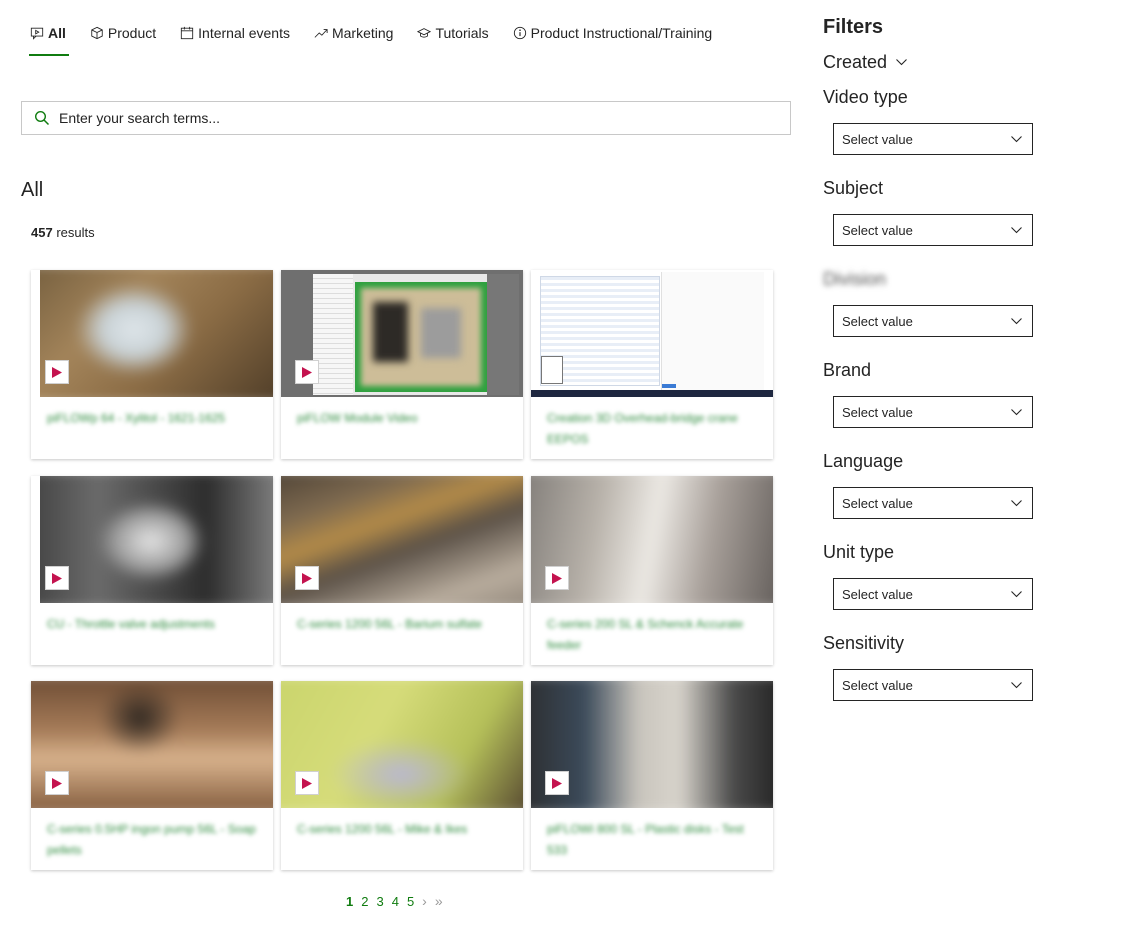 The width and height of the screenshot is (1125, 932). I want to click on tab-marketing: Marketing, so click(353, 33).